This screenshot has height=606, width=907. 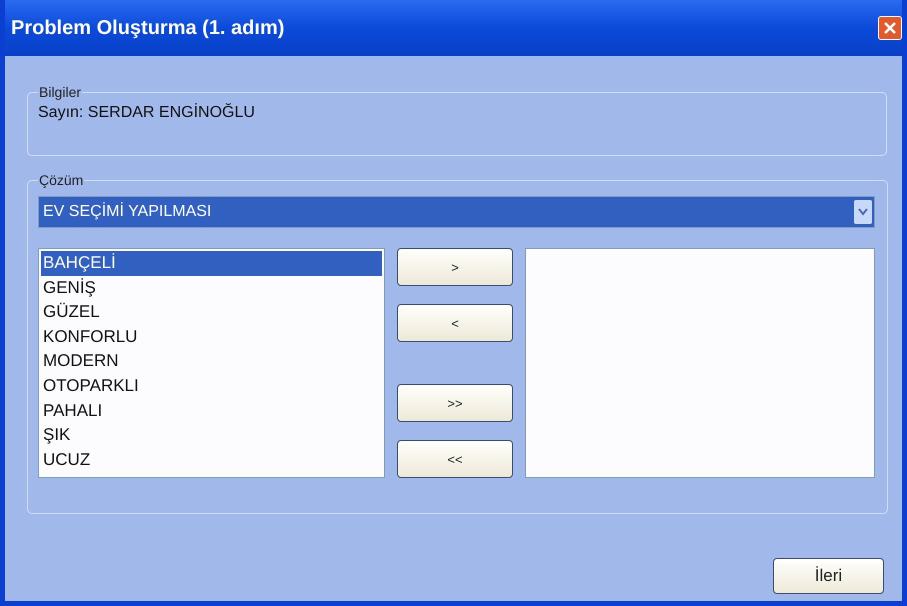 I want to click on list-item: GÜZEL, so click(x=211, y=312).